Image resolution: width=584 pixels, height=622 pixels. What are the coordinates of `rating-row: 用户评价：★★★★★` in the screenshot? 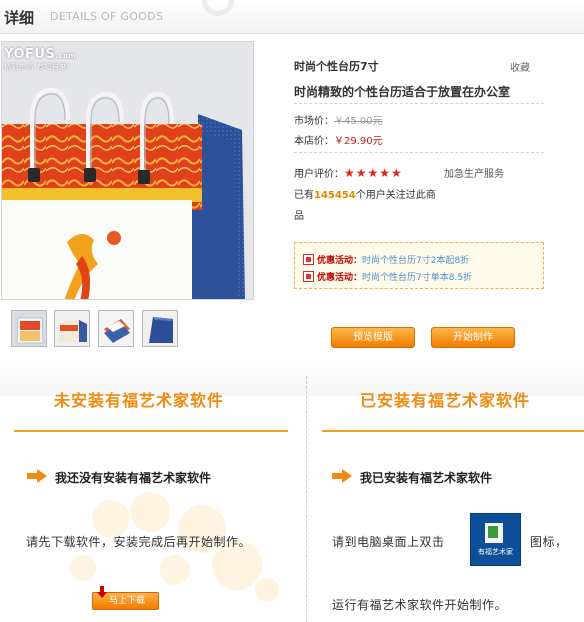 It's located at (348, 173).